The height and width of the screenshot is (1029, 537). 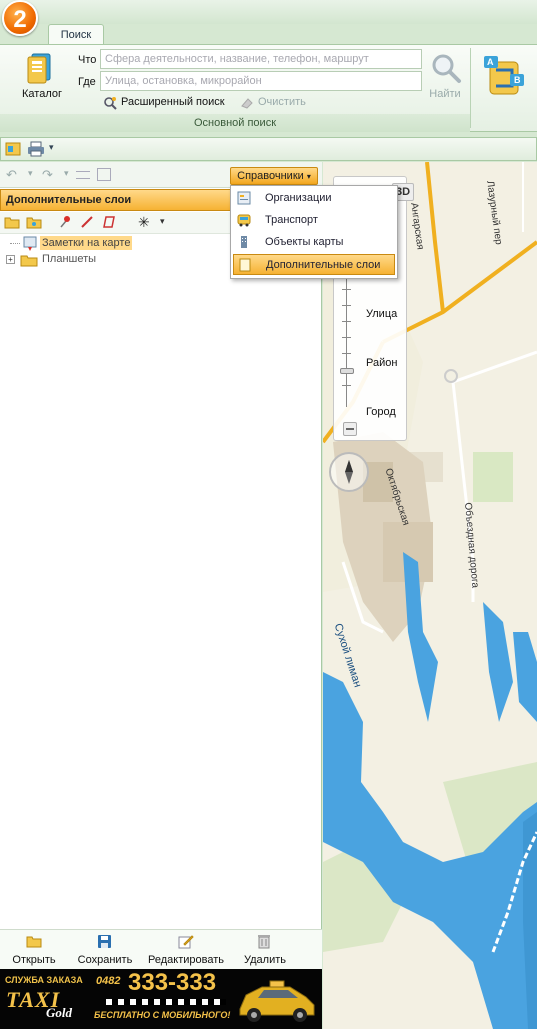 What do you see at coordinates (34, 222) in the screenshot?
I see `folder-link-icon` at bounding box center [34, 222].